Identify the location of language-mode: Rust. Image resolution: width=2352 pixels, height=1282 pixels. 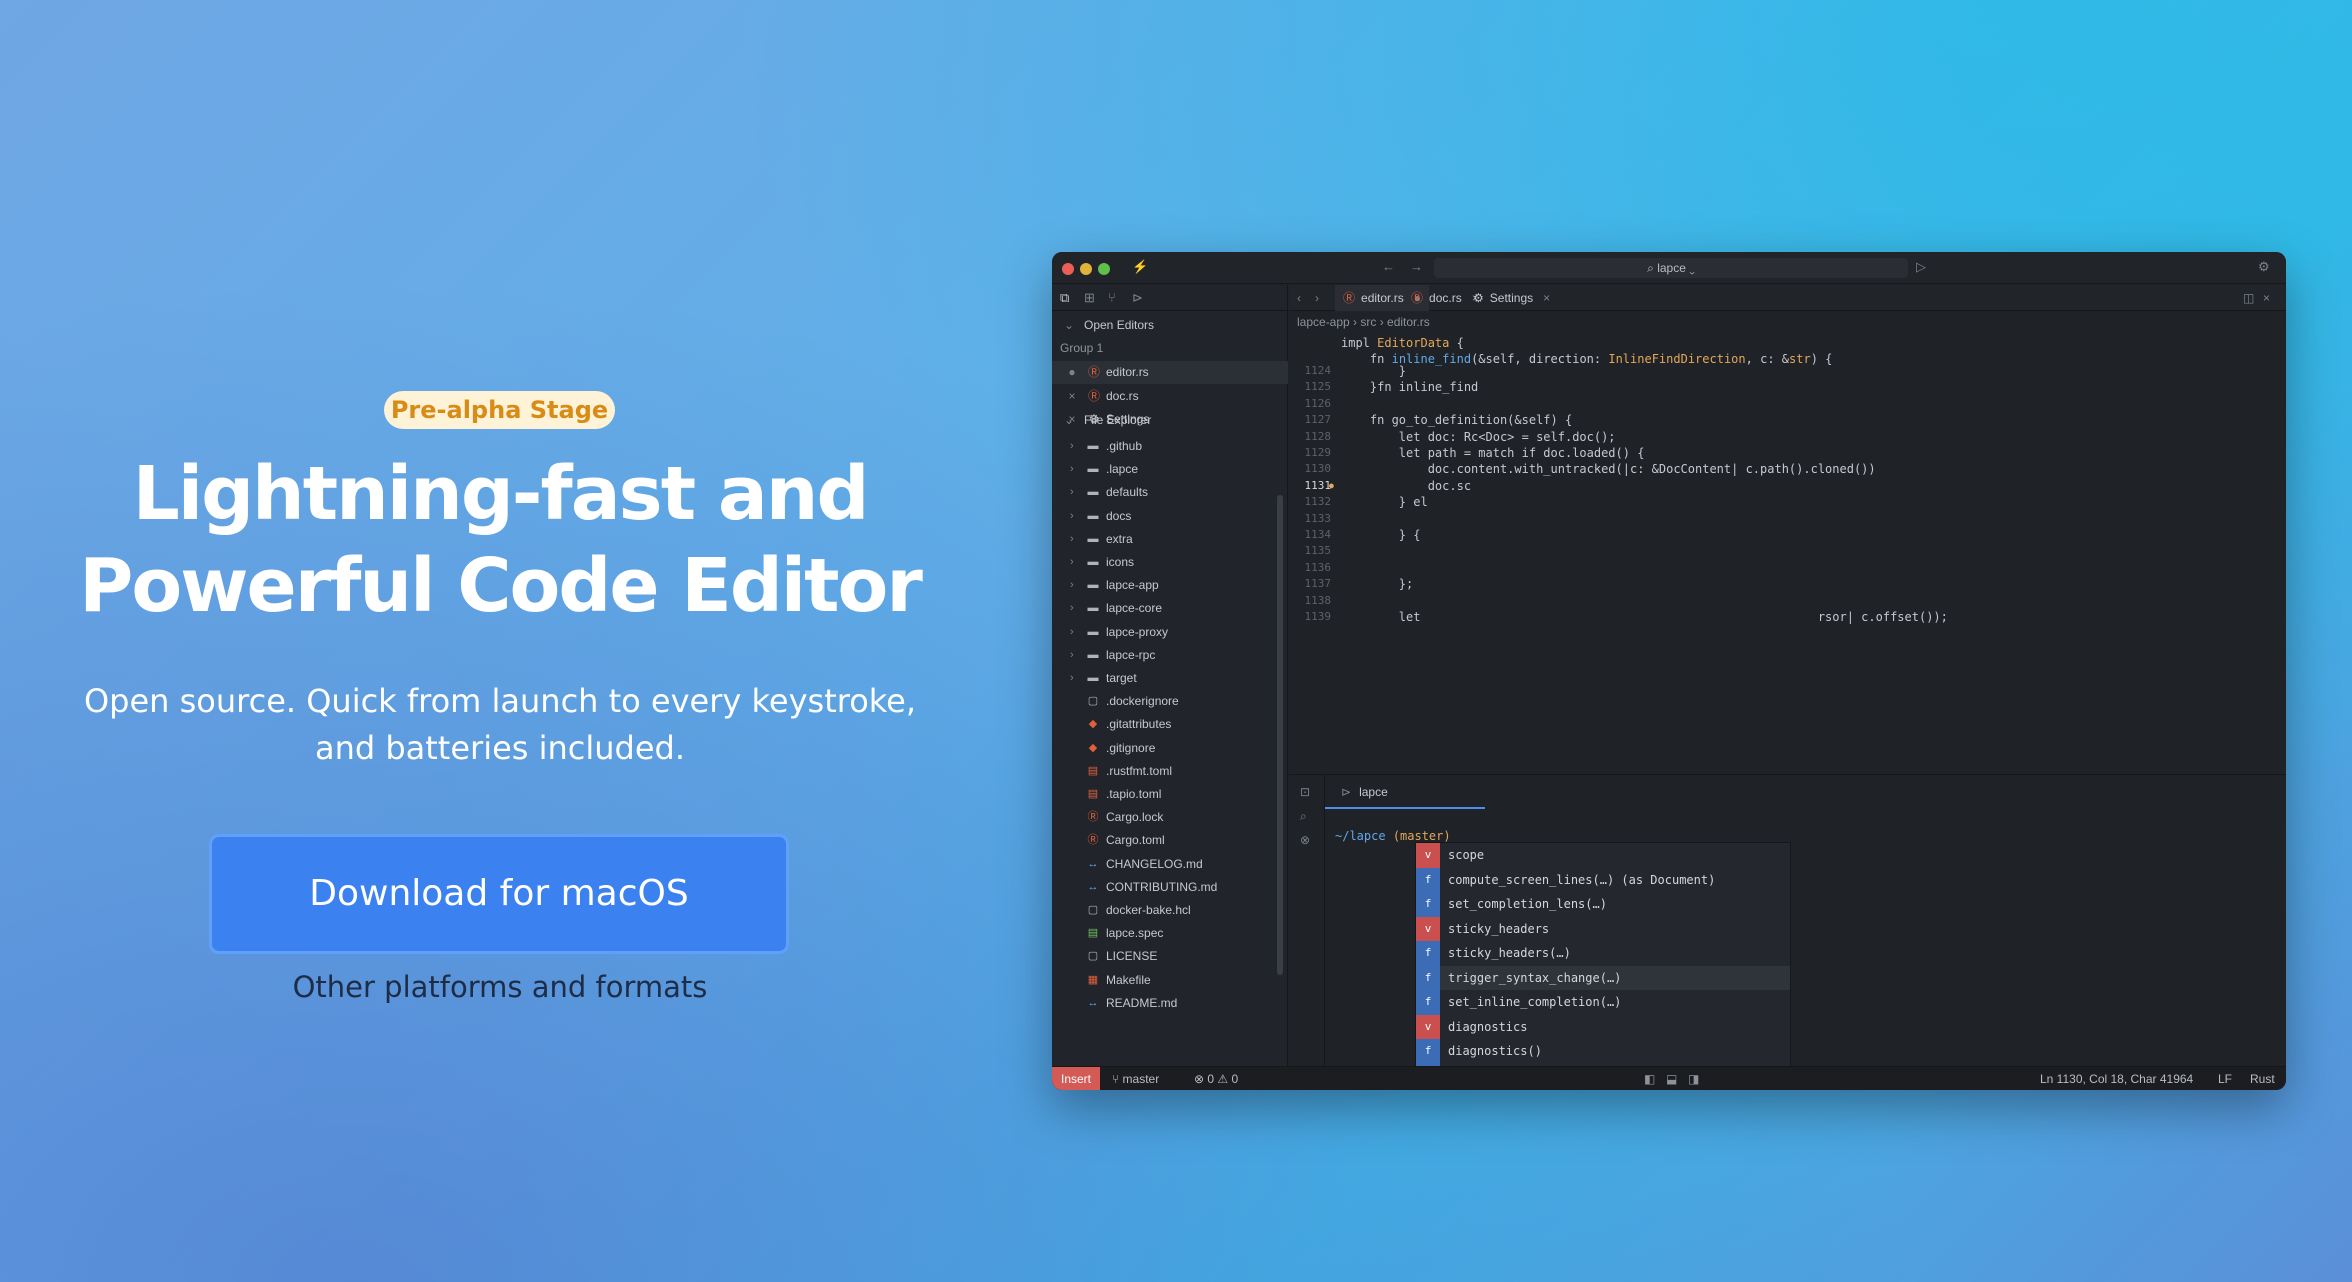
(2262, 1078).